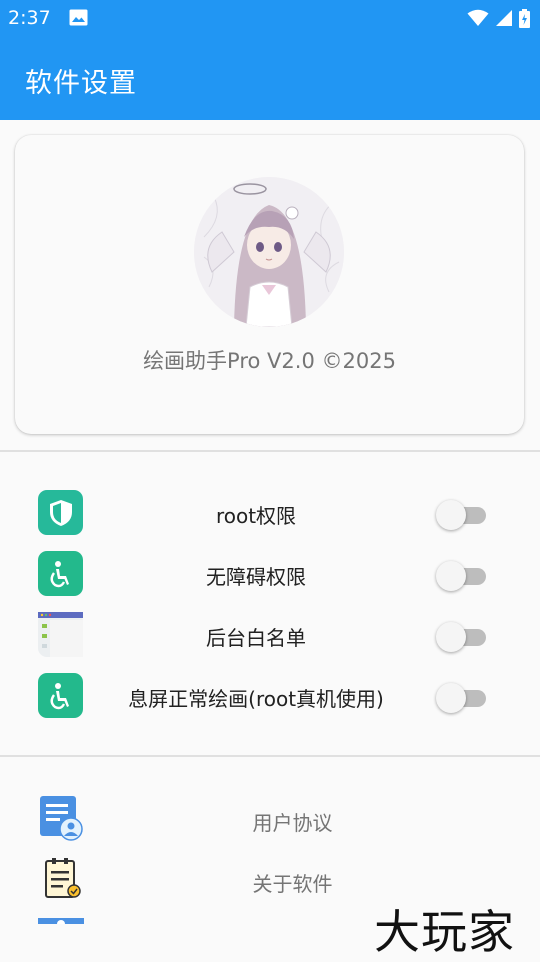  What do you see at coordinates (29, 18) in the screenshot?
I see `status-time: 2:37` at bounding box center [29, 18].